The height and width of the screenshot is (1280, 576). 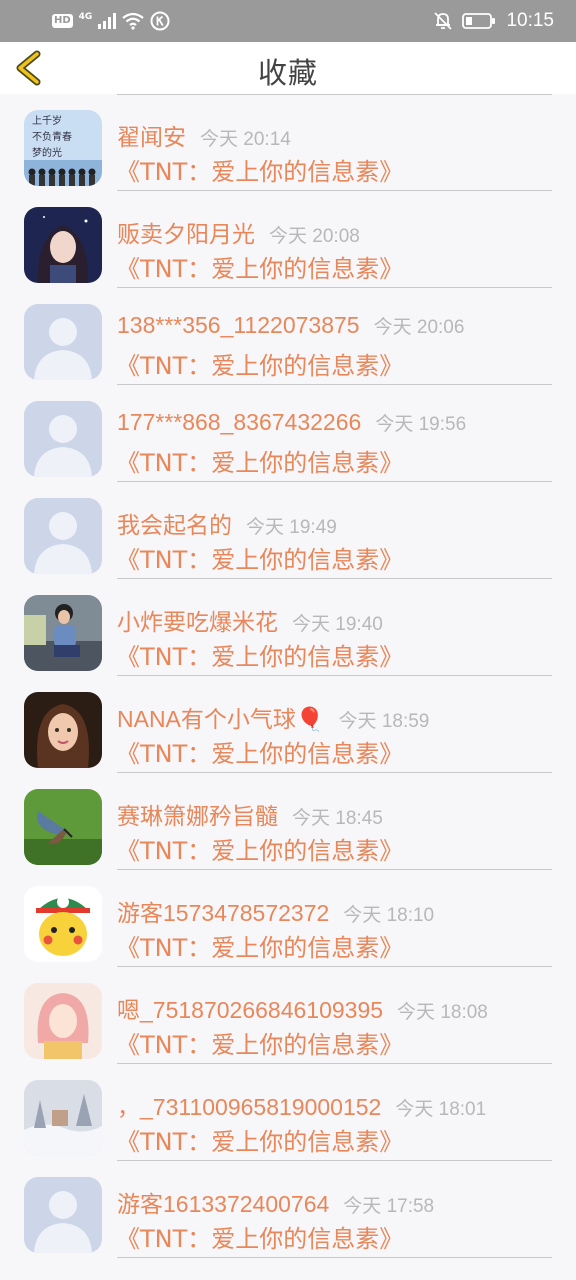 I want to click on list-item: 游客1573478572372 今天 18:10 《TNT：爱上你的信息素》, so click(x=288, y=918).